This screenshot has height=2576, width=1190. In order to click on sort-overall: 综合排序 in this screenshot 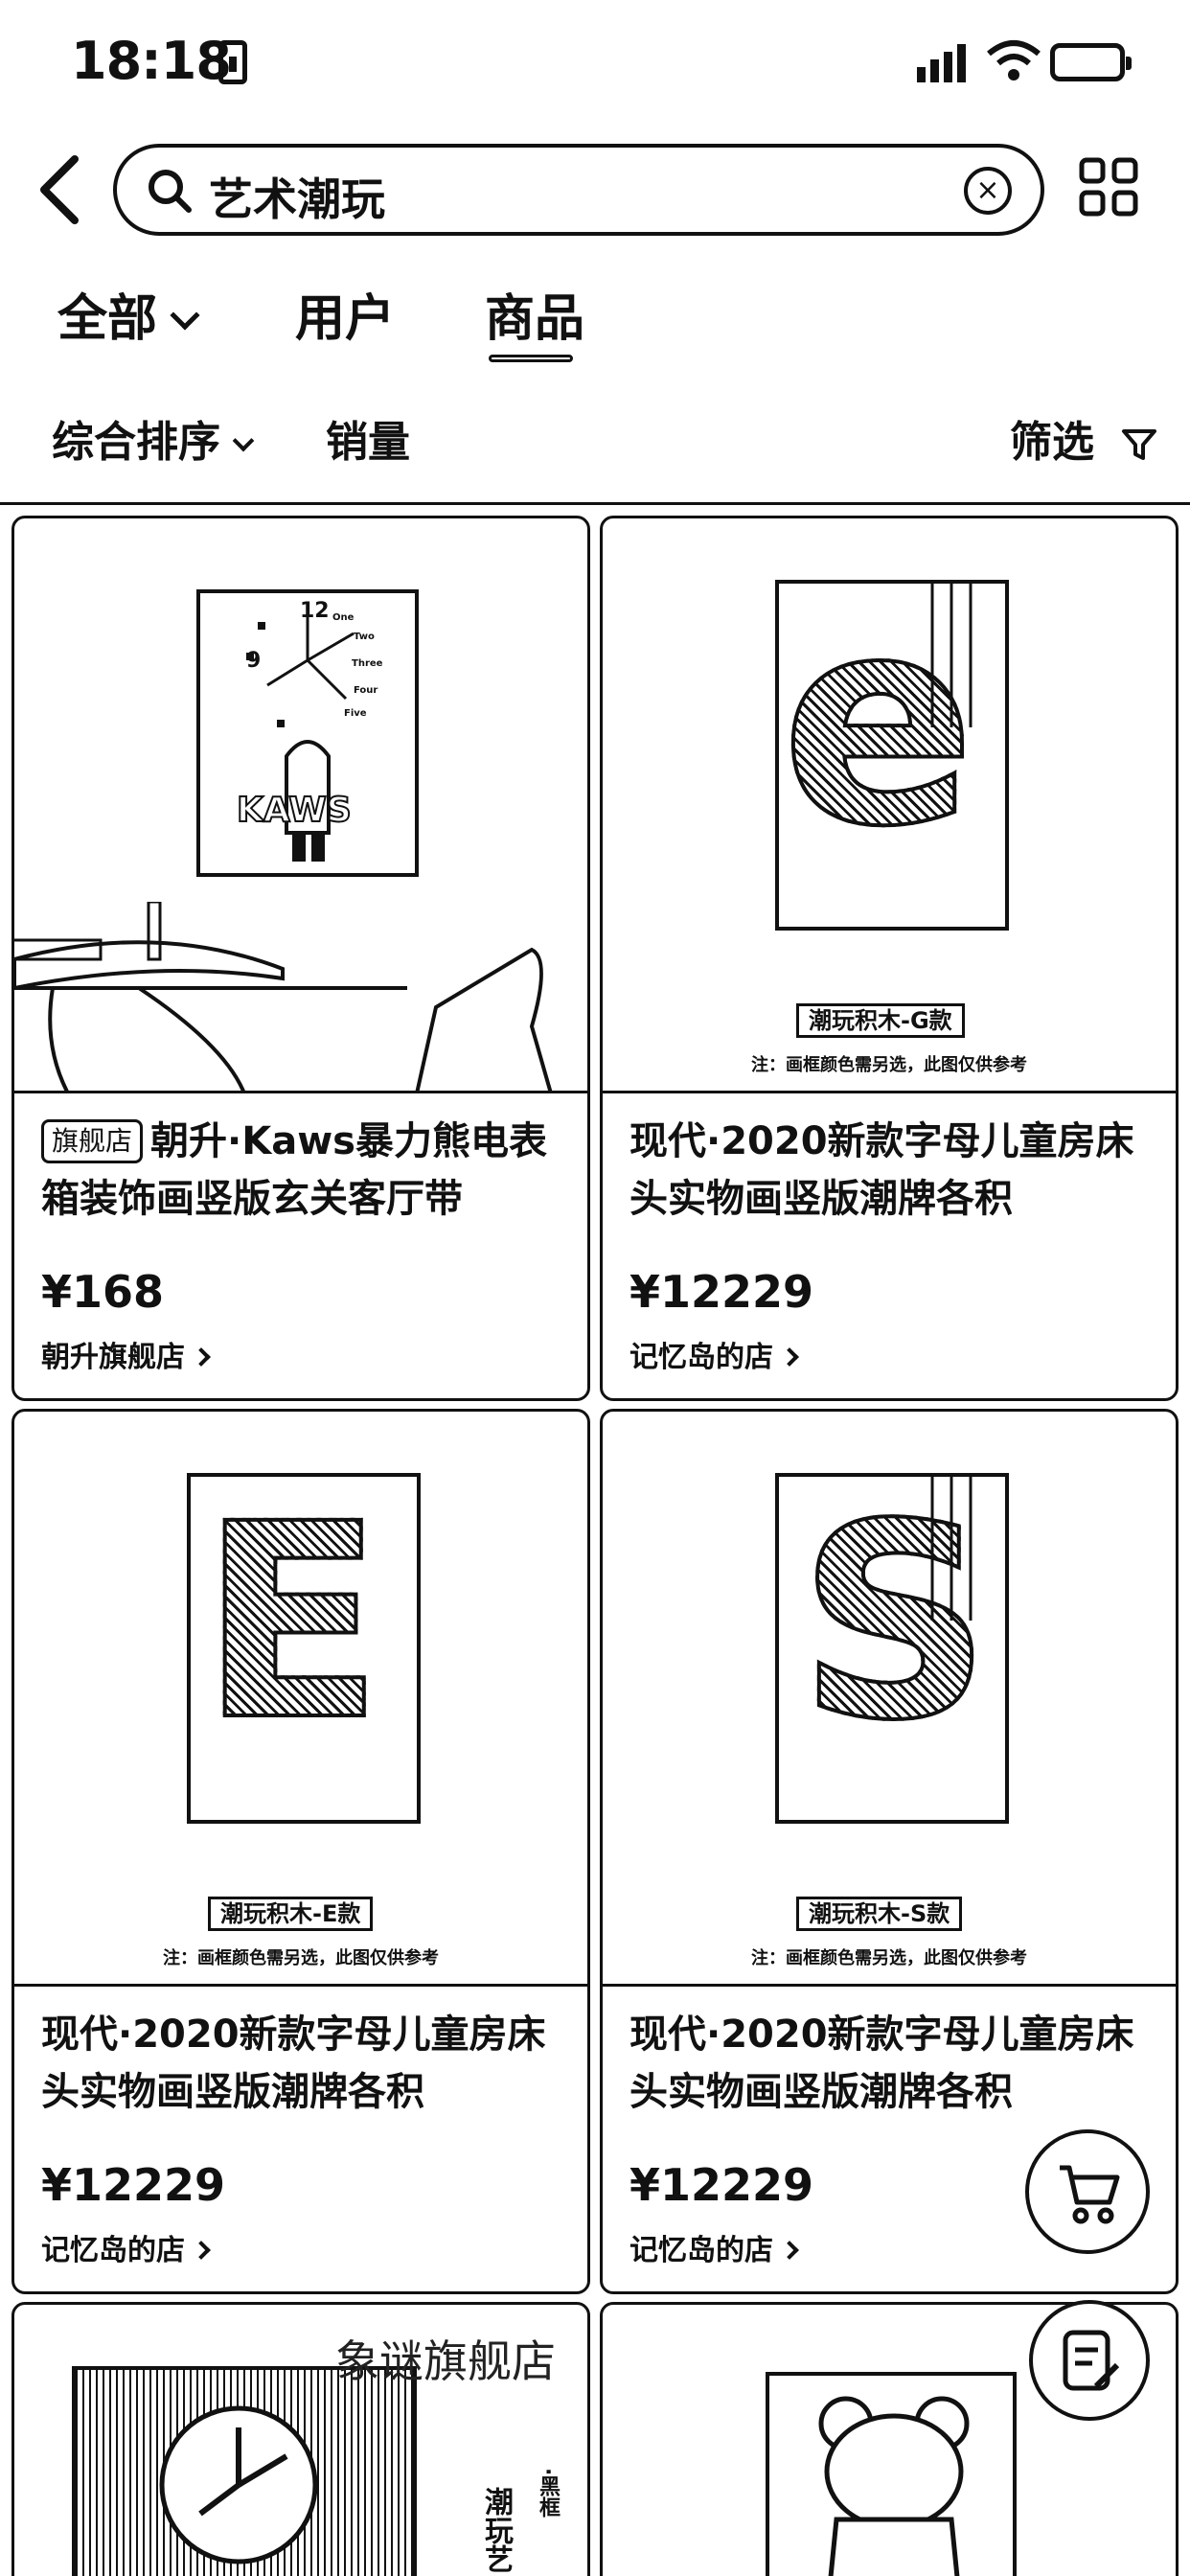, I will do `click(154, 443)`.